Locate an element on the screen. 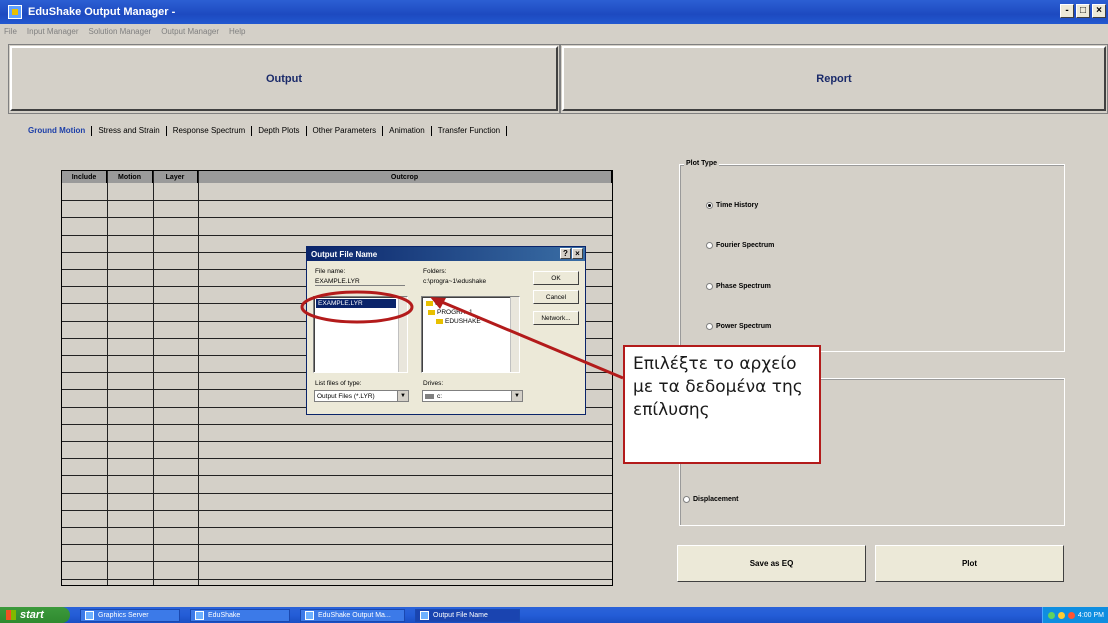 The height and width of the screenshot is (623, 1108). file-name-label: File name: is located at coordinates (330, 271).